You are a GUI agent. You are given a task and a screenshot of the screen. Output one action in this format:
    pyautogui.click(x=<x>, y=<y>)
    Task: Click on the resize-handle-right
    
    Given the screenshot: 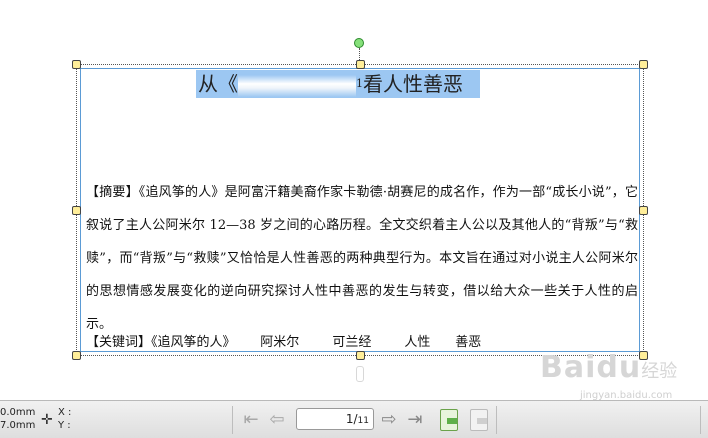 What is the action you would take?
    pyautogui.click(x=643, y=210)
    